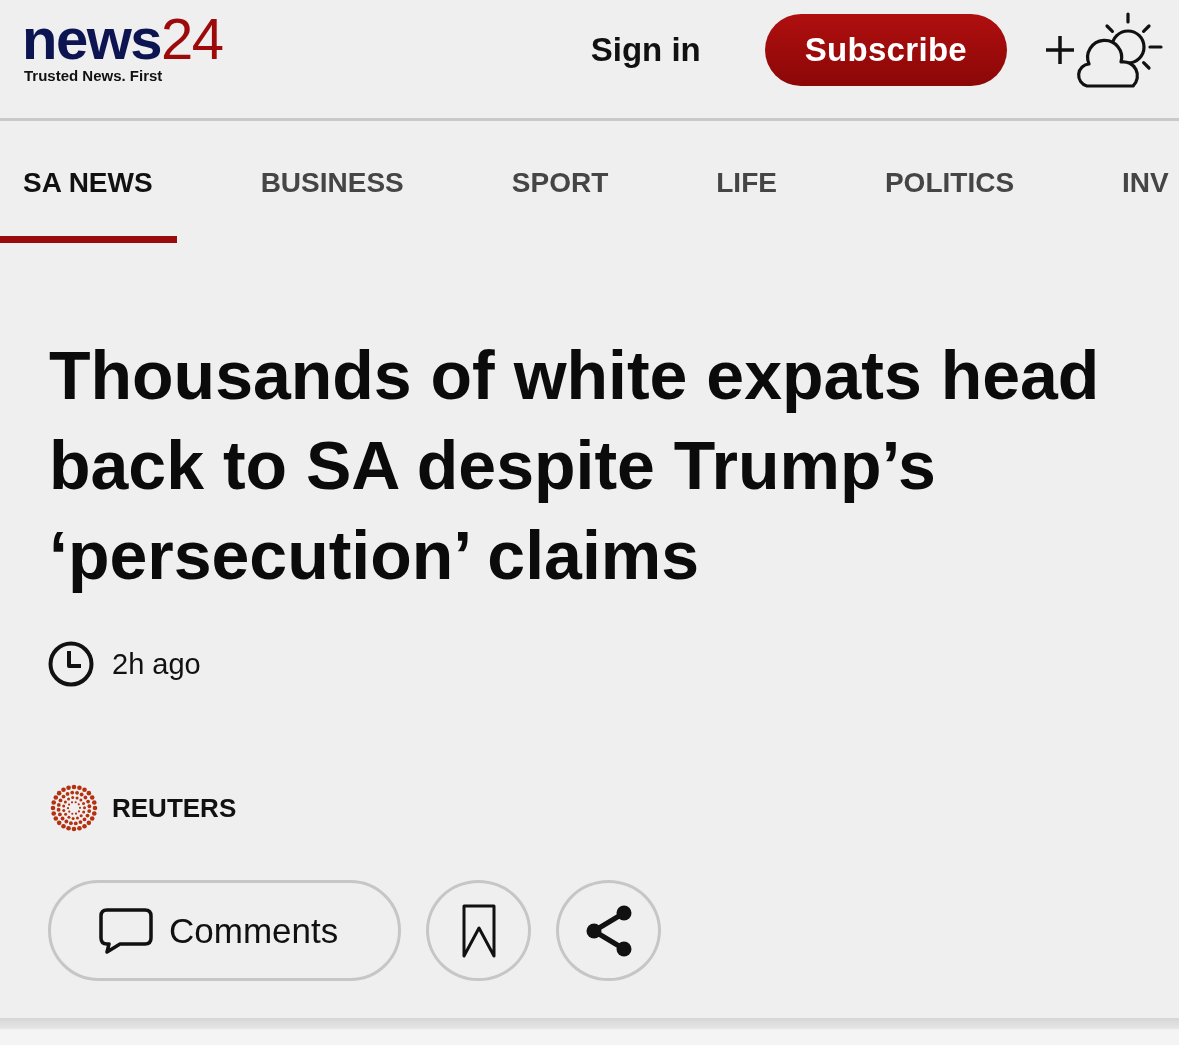 This screenshot has width=1179, height=1045. I want to click on share-icon, so click(608, 930).